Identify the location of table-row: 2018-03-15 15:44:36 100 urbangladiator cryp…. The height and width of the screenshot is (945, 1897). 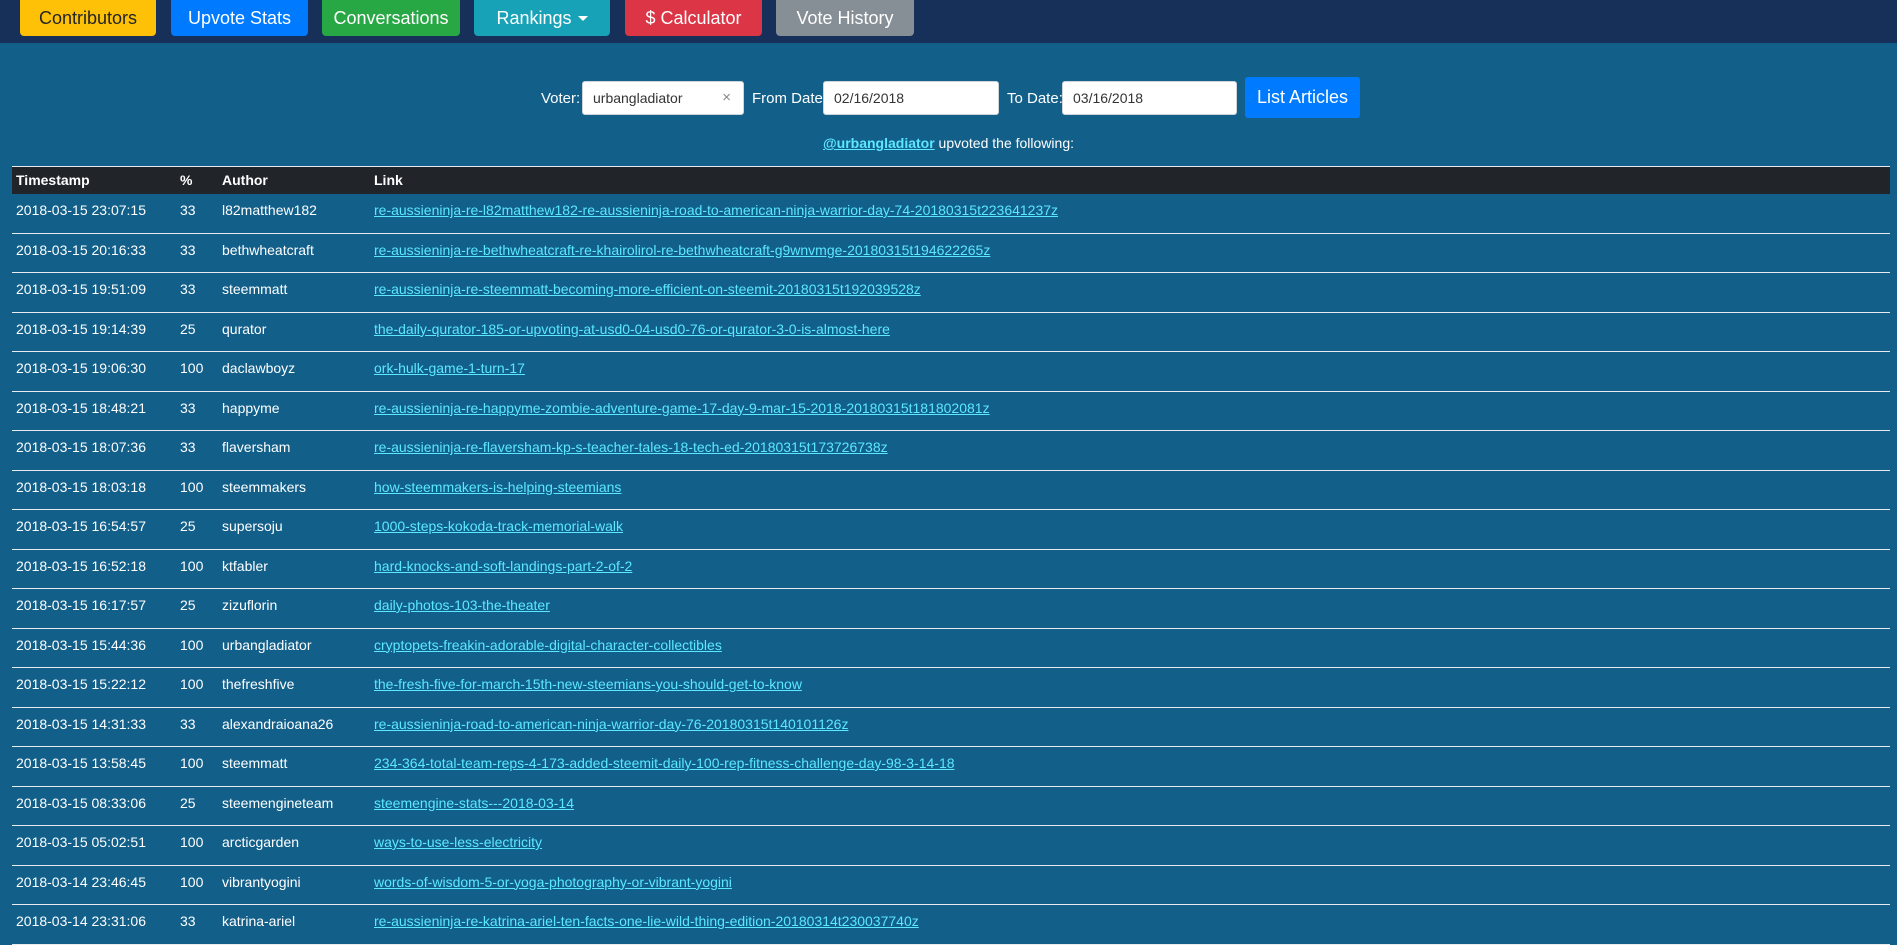
(951, 648).